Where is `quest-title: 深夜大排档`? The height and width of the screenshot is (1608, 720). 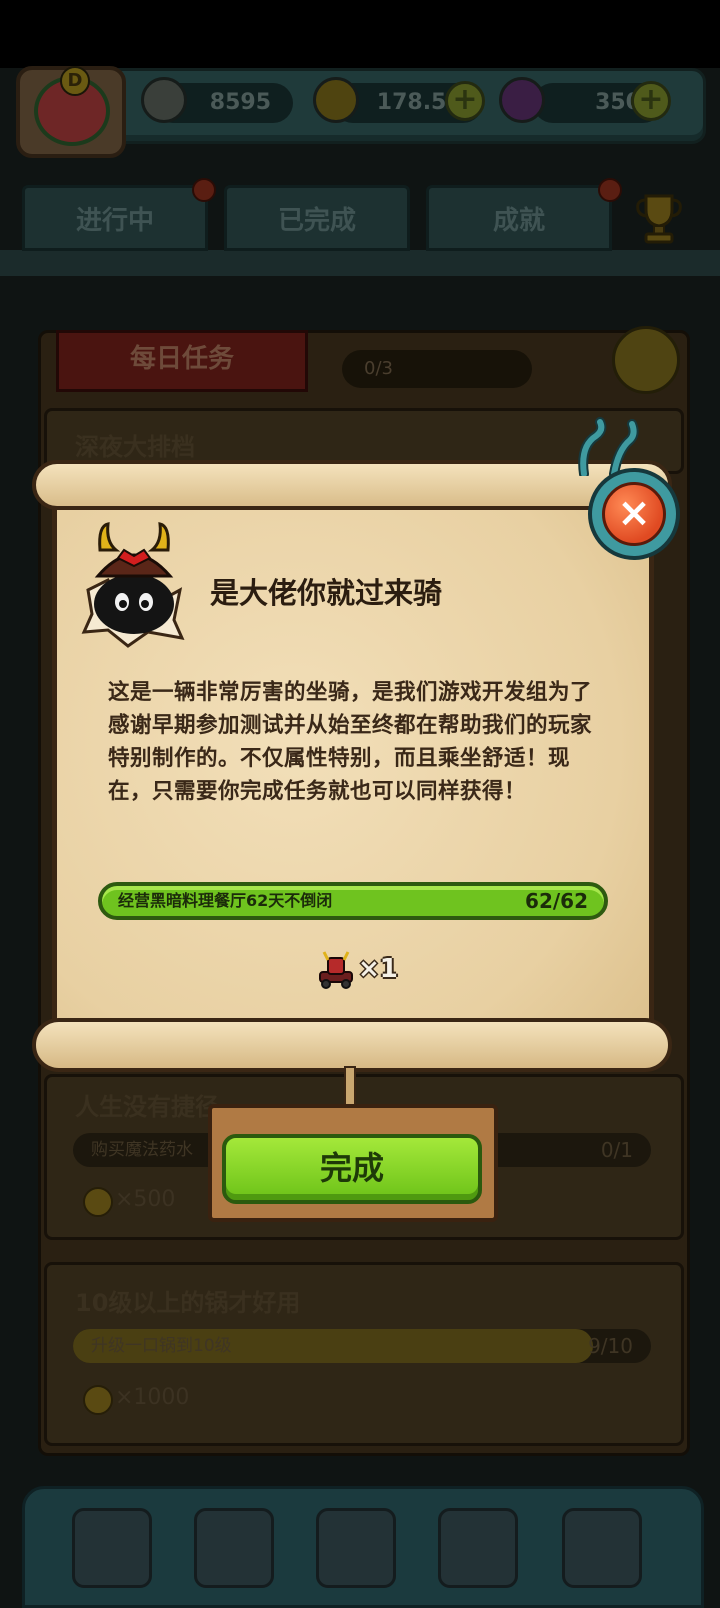
quest-title: 深夜大排档 is located at coordinates (135, 447).